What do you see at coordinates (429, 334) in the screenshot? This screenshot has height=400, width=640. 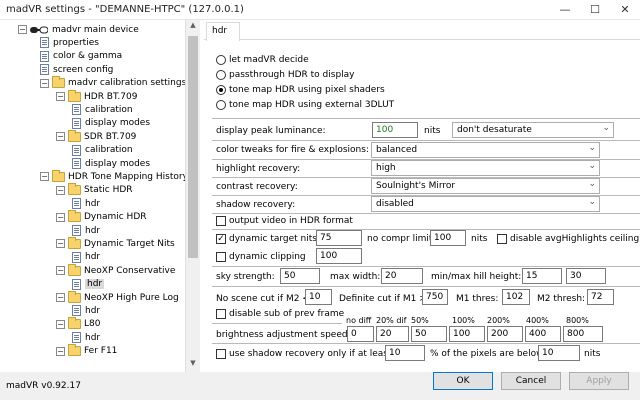 I see `speed-input: 50` at bounding box center [429, 334].